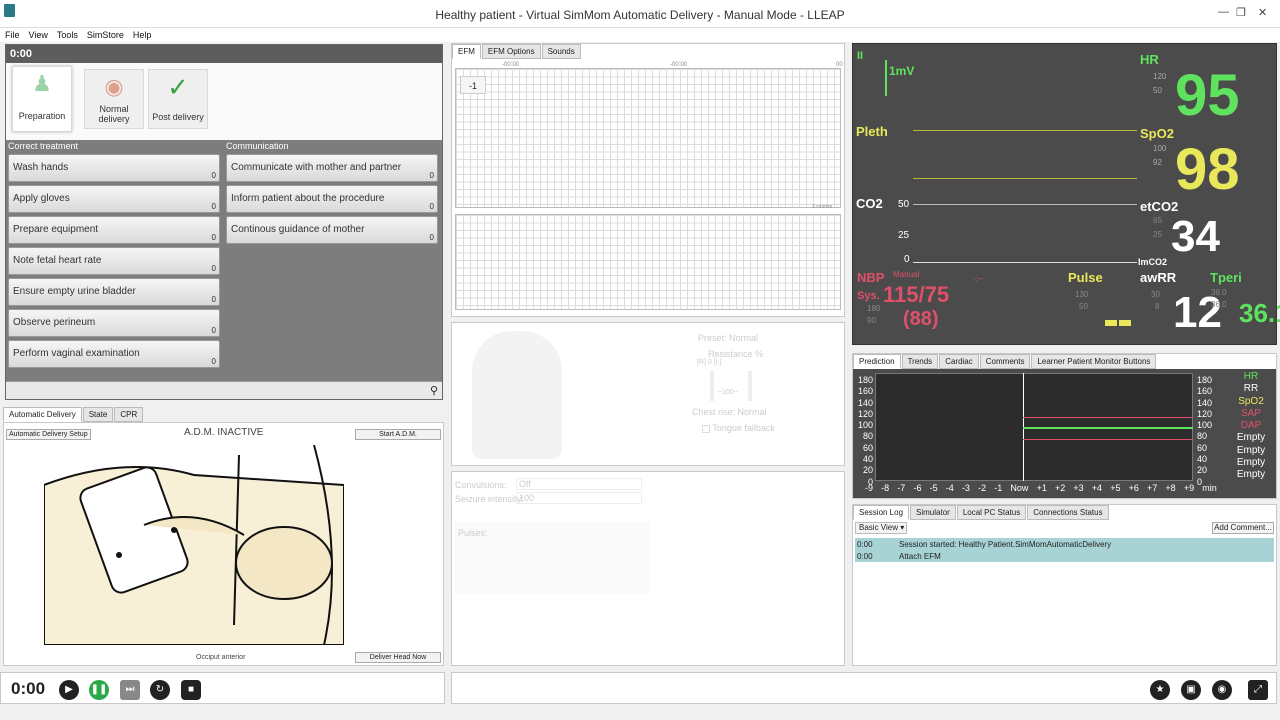  What do you see at coordinates (224, 390) in the screenshot?
I see `event-search-bar: ⚲` at bounding box center [224, 390].